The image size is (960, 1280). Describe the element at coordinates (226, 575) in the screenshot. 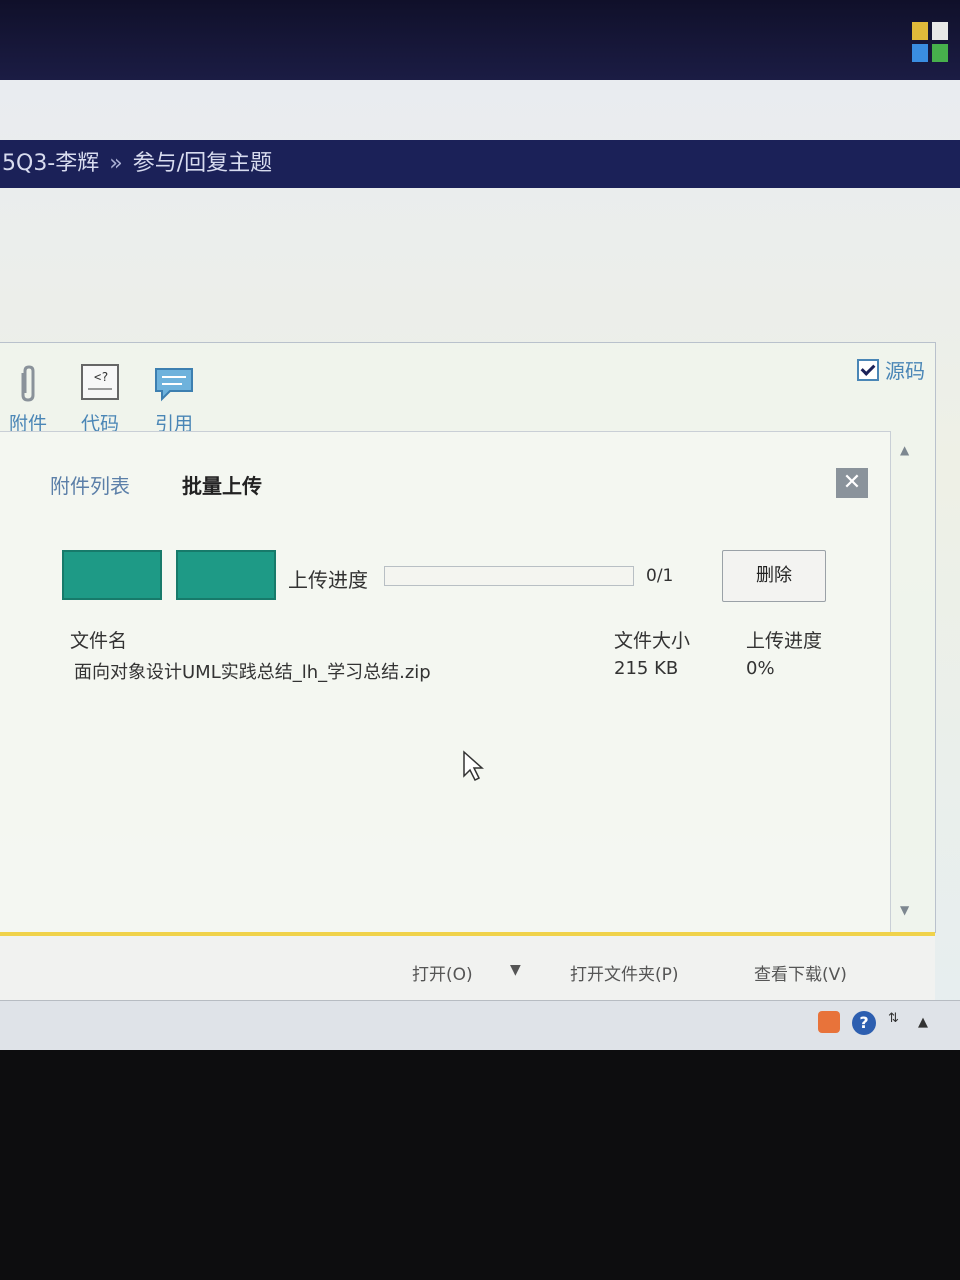

I see `start-upload-button` at that location.